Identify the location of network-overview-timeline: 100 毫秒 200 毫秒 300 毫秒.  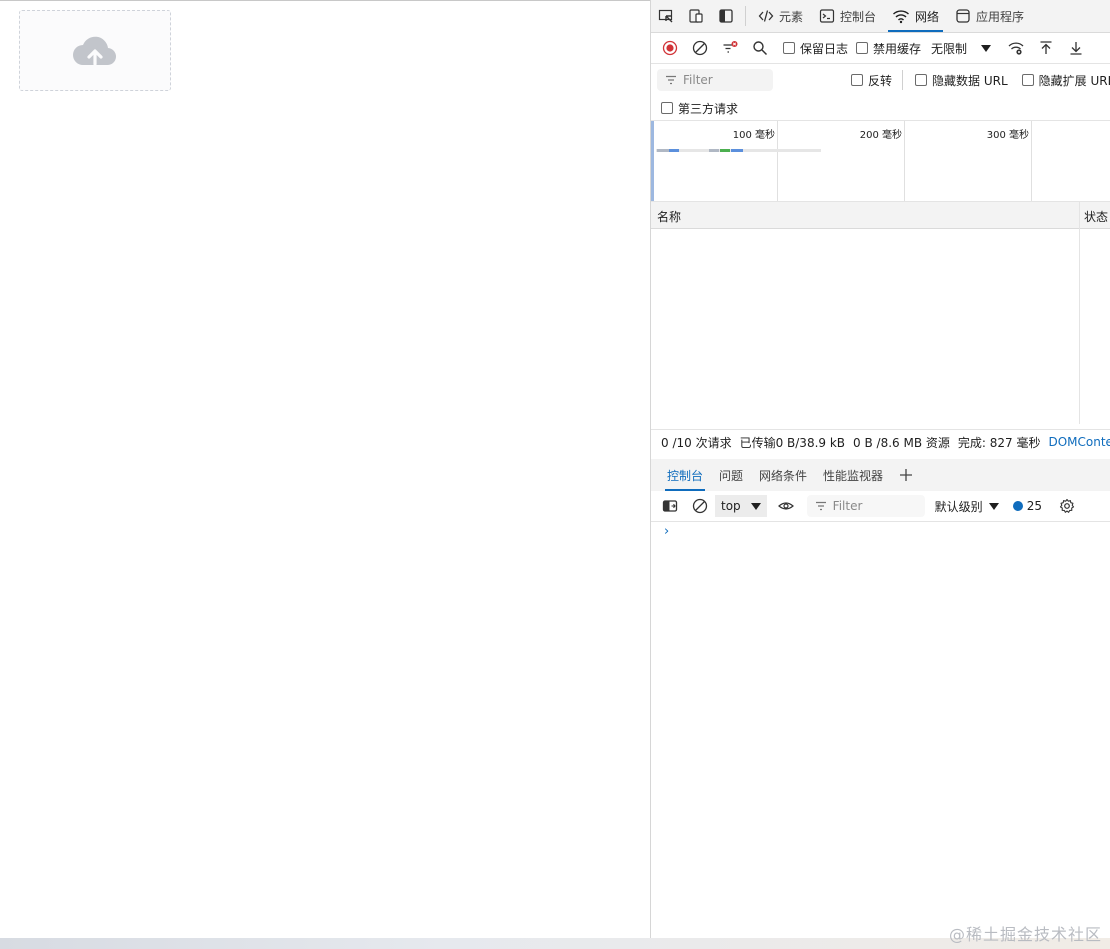
(880, 161).